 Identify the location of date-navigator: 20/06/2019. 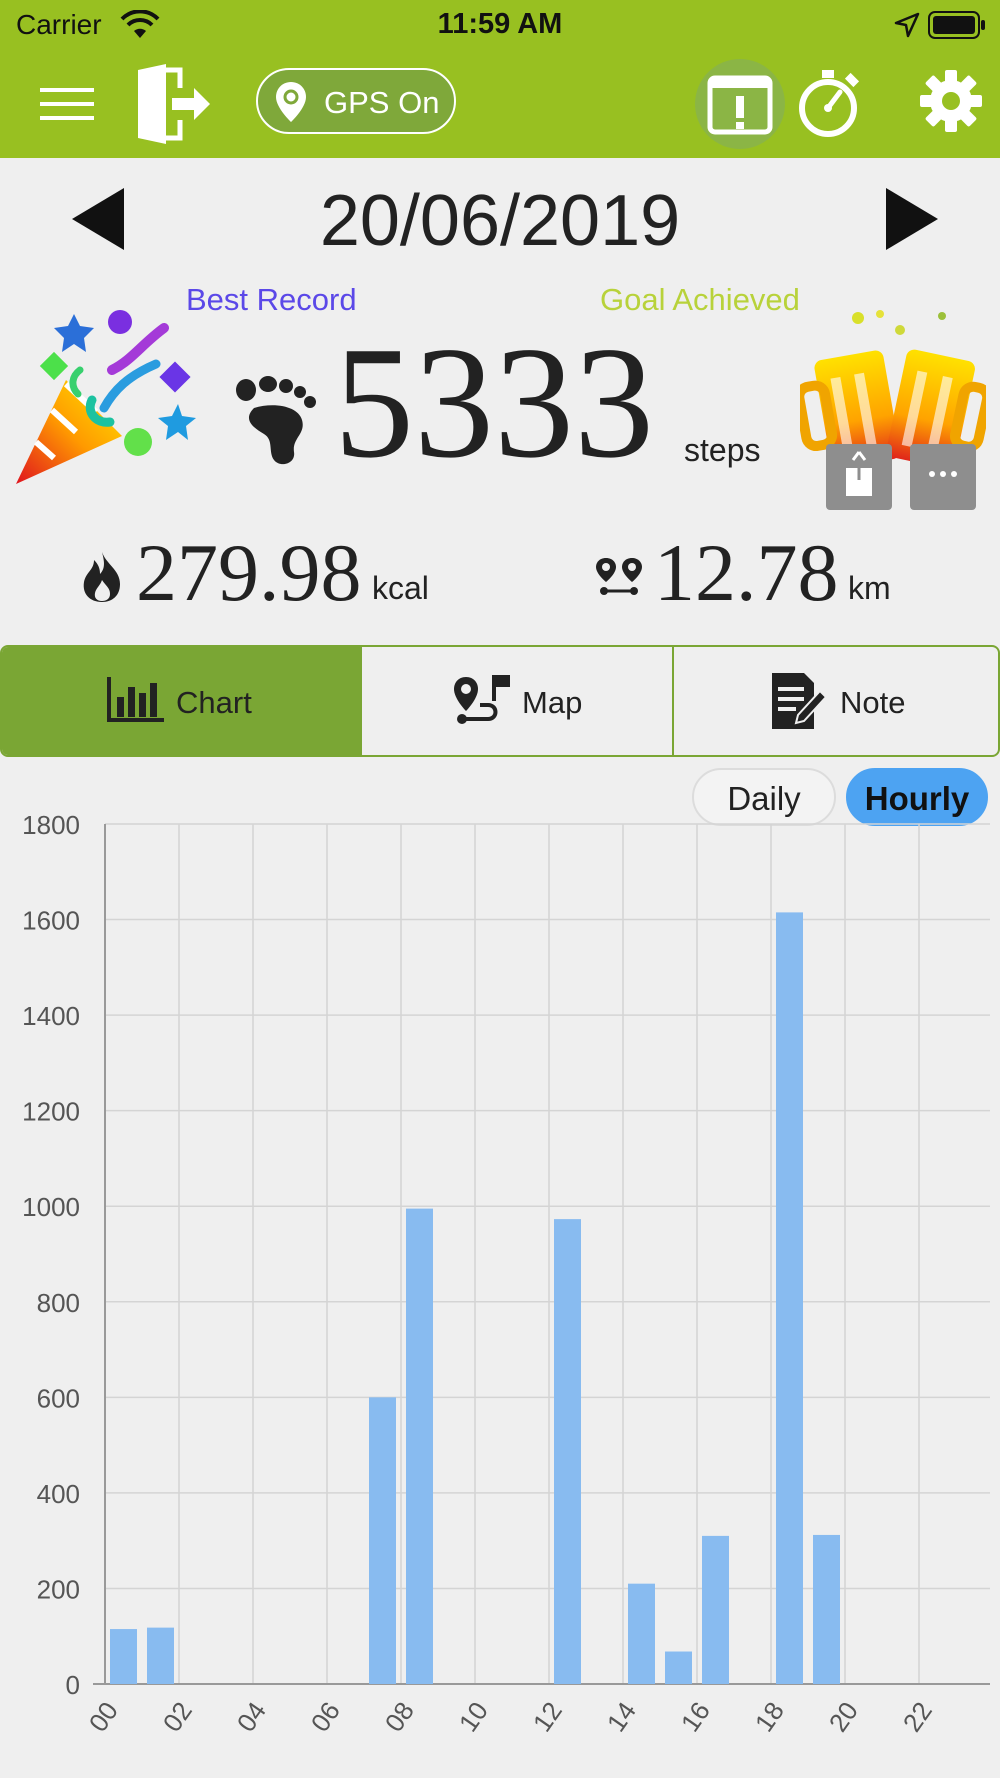
(500, 220).